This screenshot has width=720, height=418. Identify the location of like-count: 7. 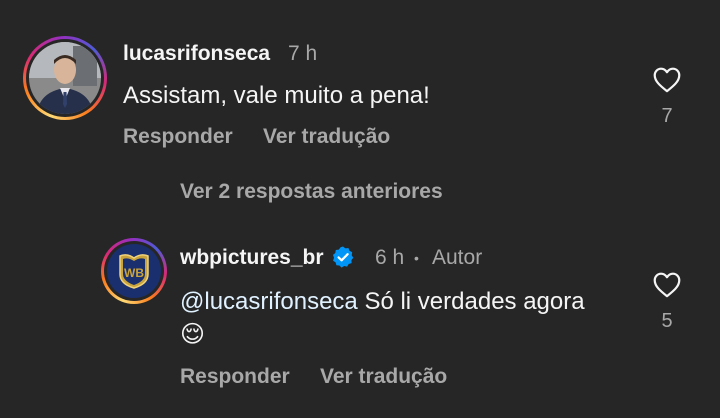
(667, 116).